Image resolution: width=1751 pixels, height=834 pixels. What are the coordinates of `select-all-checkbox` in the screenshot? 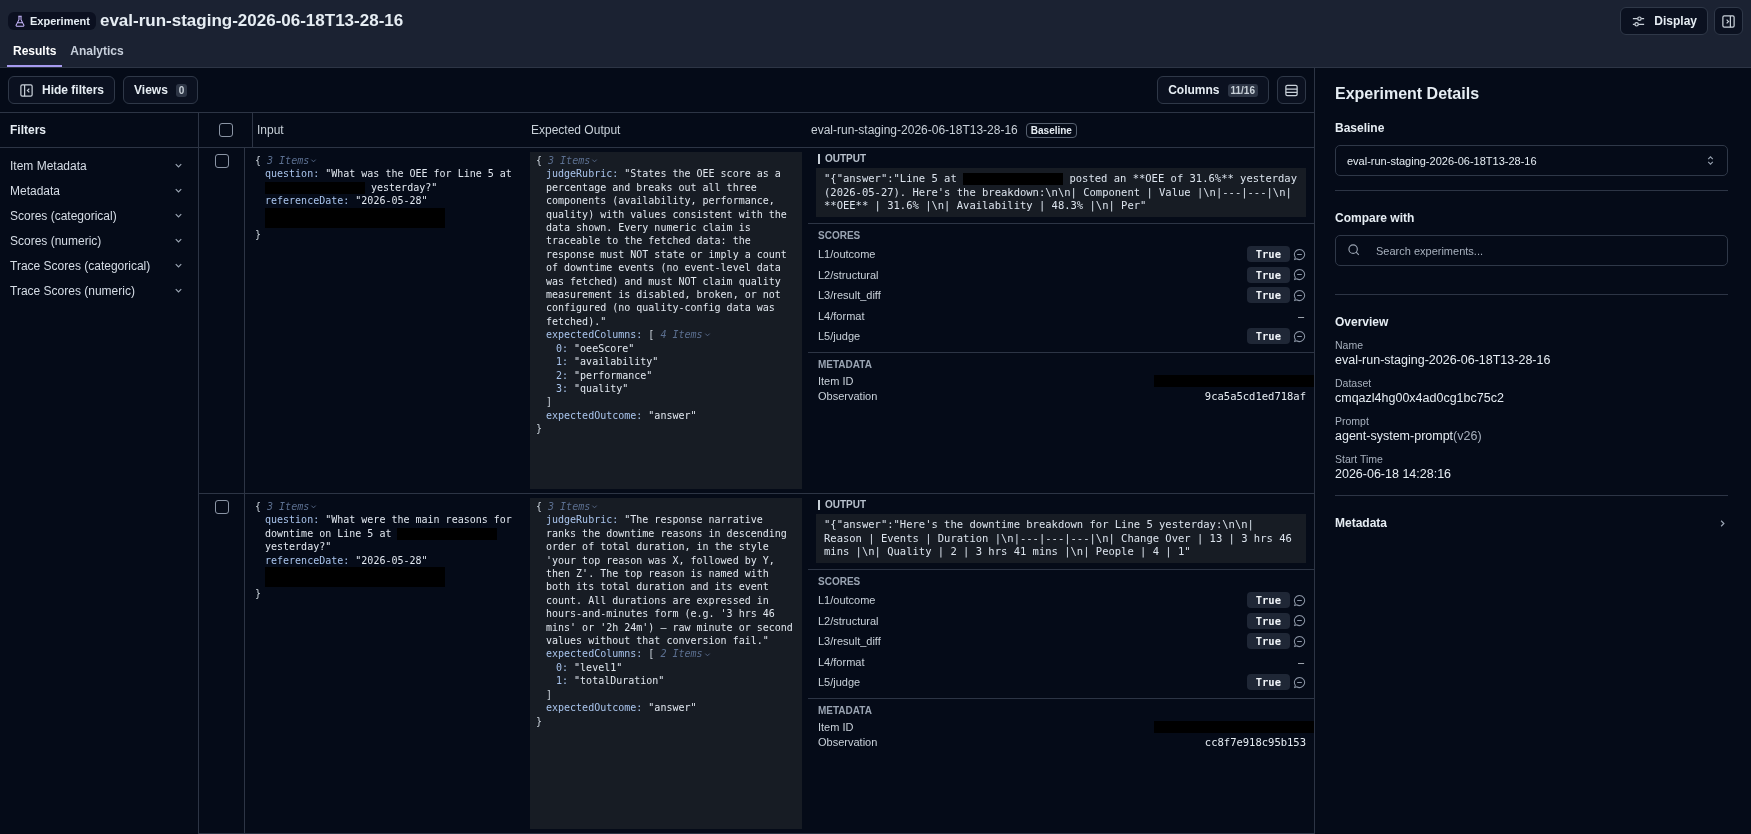 It's located at (225, 130).